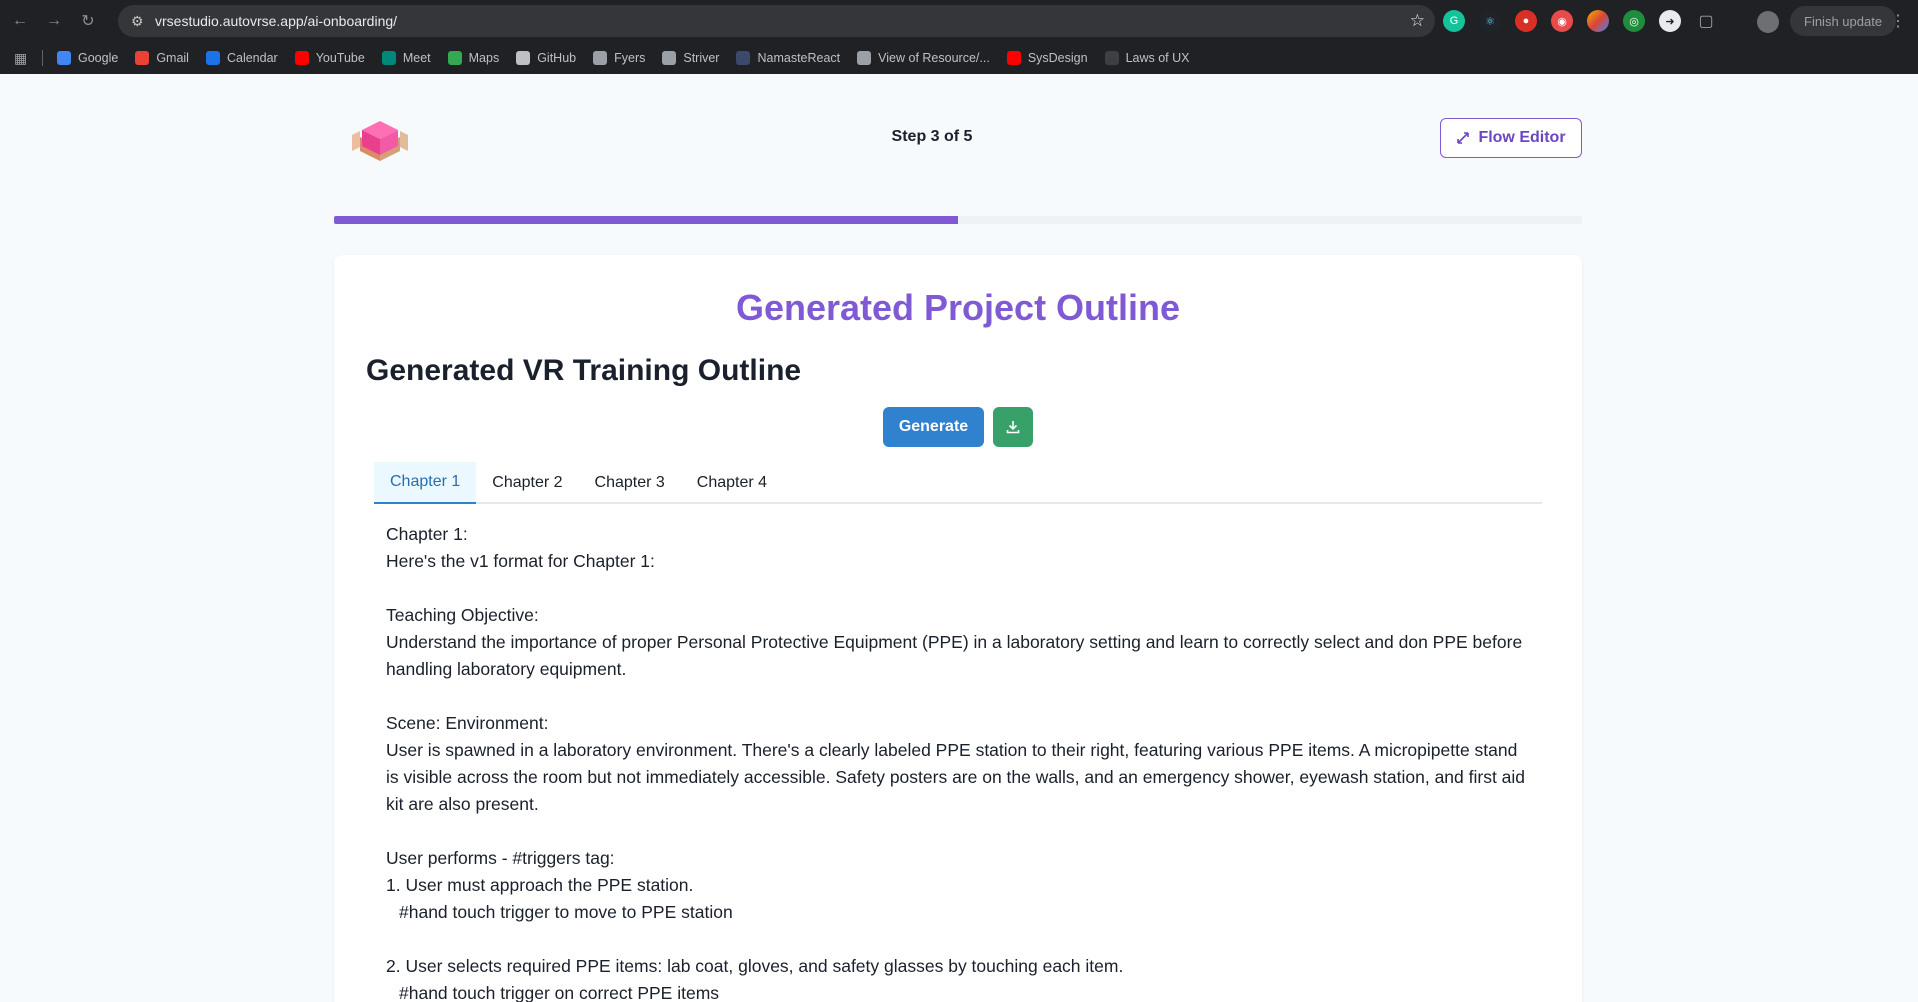 Image resolution: width=1918 pixels, height=1002 pixels. I want to click on bookmark-item: NamasteReact, so click(788, 58).